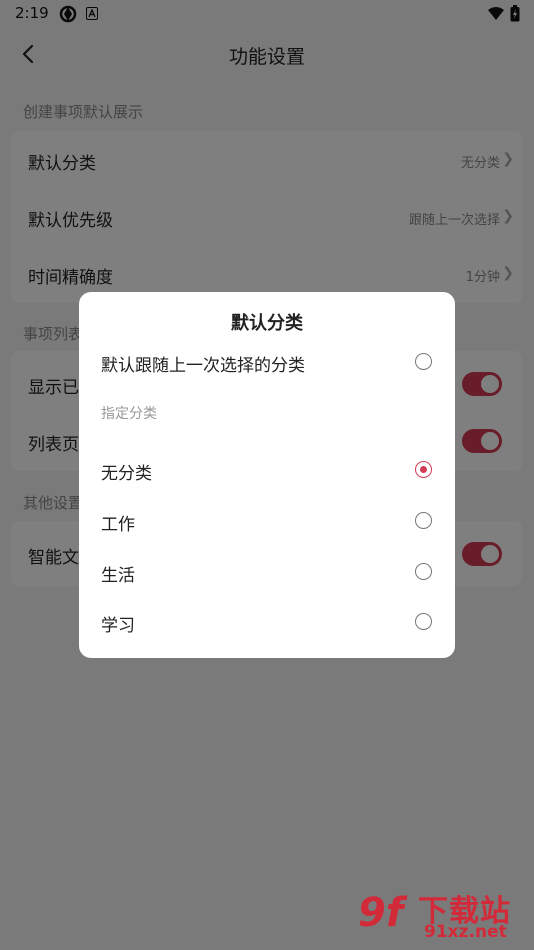 The height and width of the screenshot is (950, 534). I want to click on option-work: 工作, so click(267, 521).